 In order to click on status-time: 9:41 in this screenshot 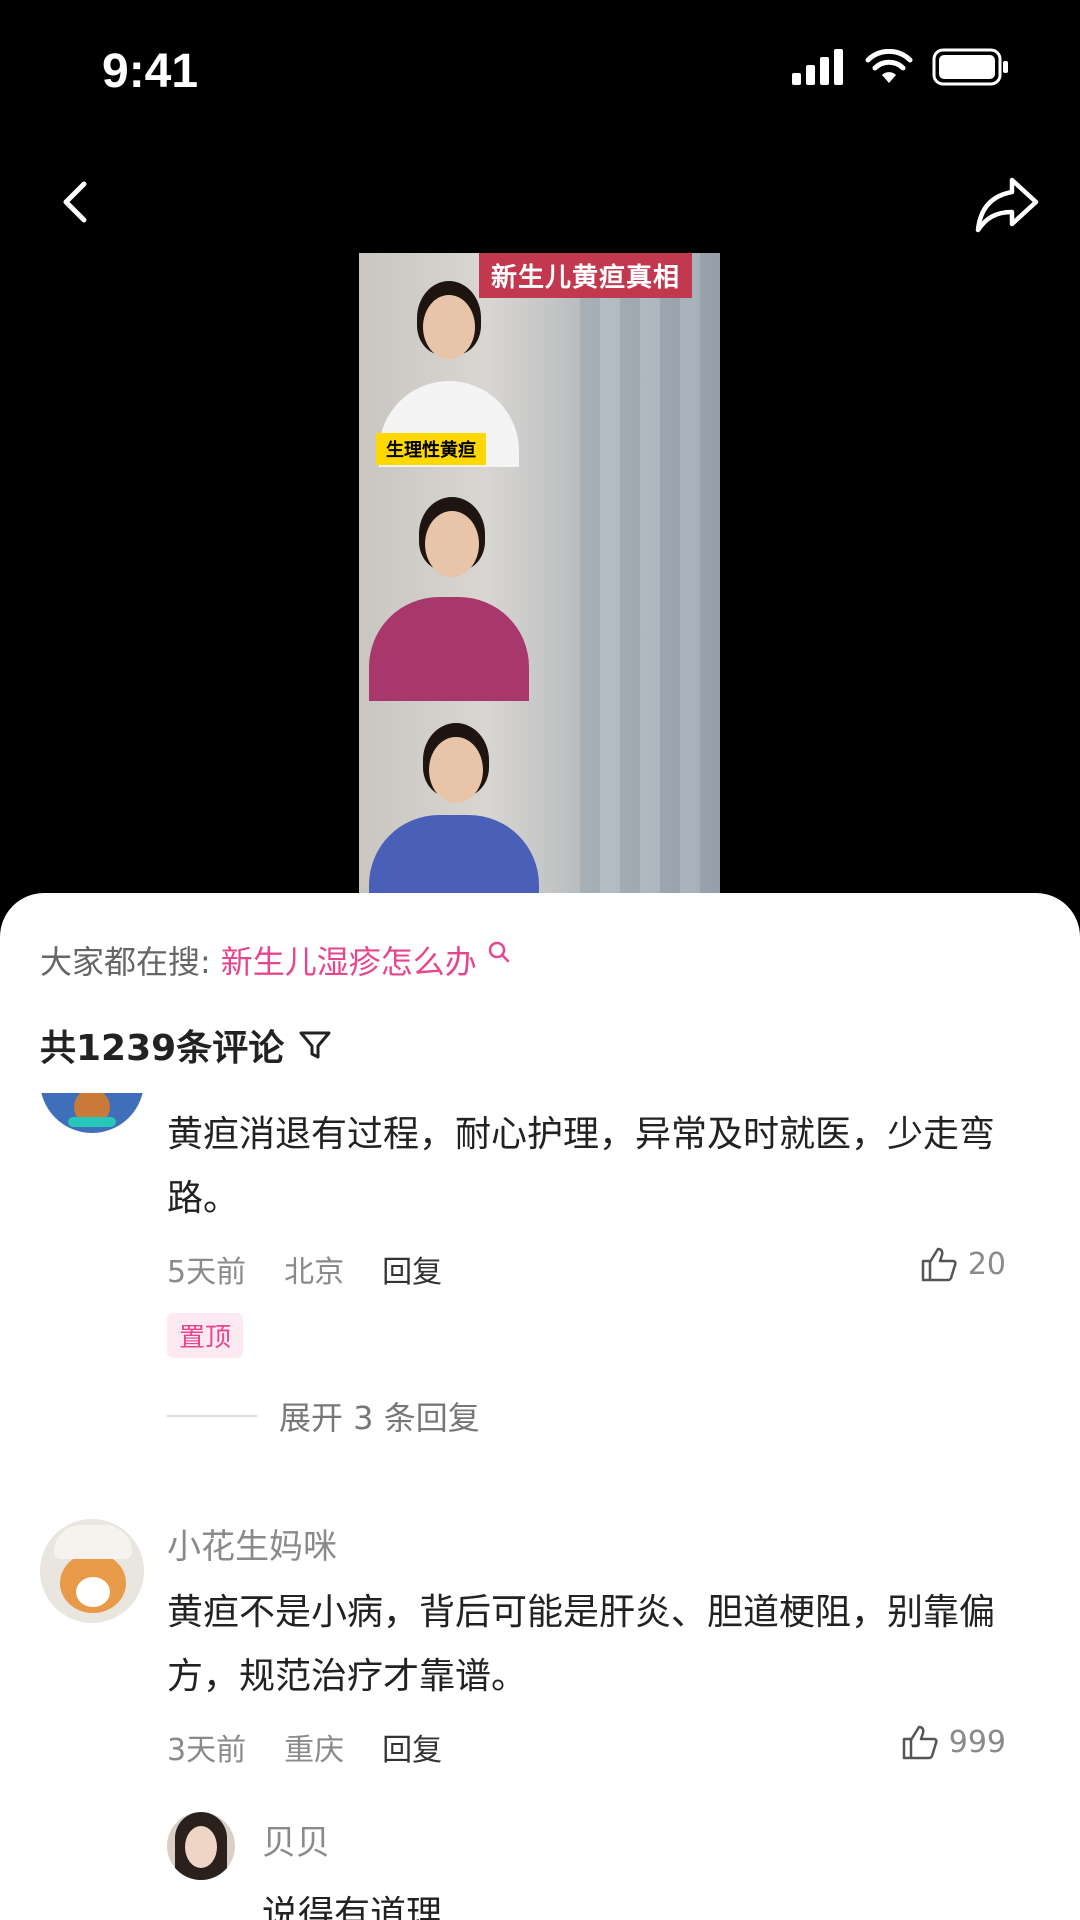, I will do `click(150, 71)`.